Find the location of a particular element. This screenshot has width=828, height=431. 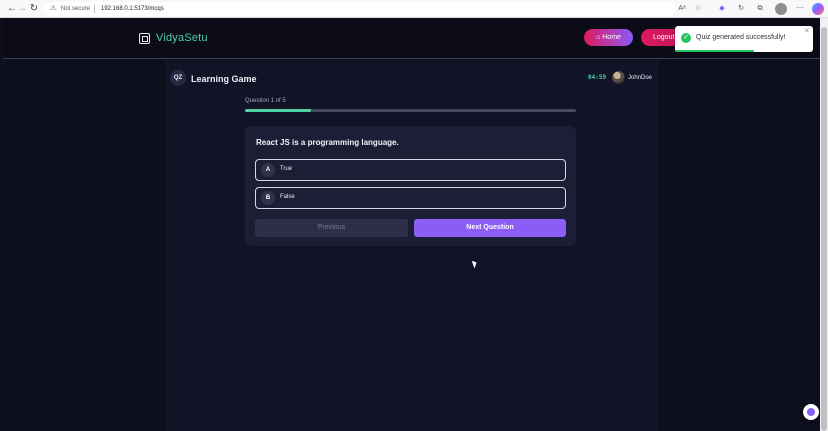

home-button: ⌂ Home is located at coordinates (608, 37).